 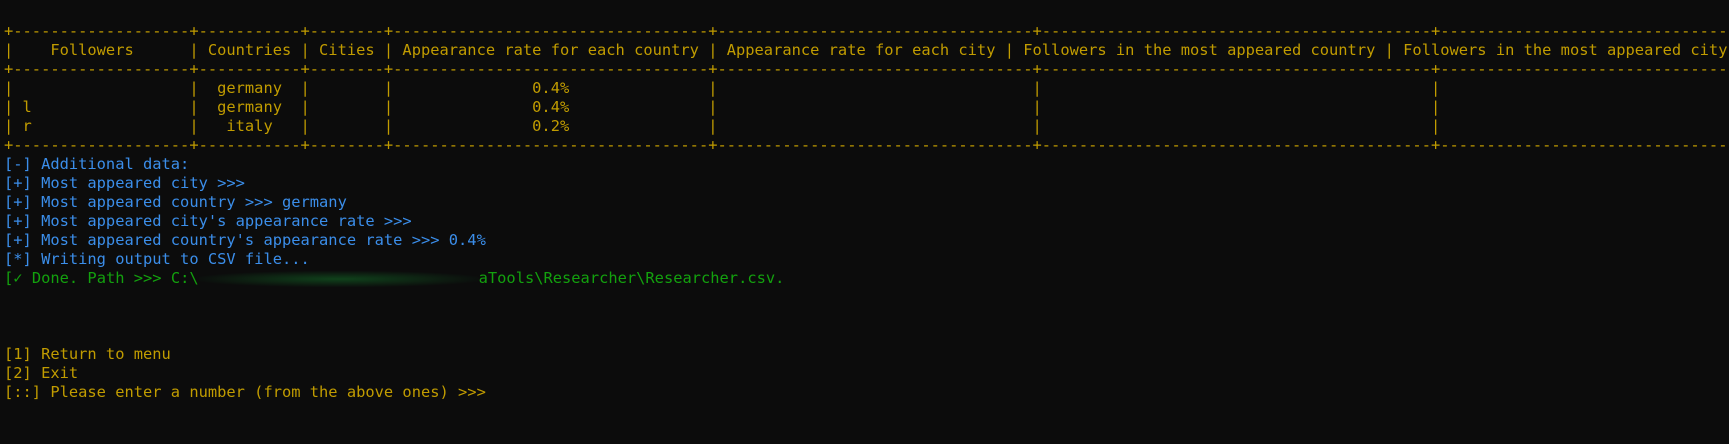 What do you see at coordinates (123, 117) in the screenshot?
I see `redacted-follower` at bounding box center [123, 117].